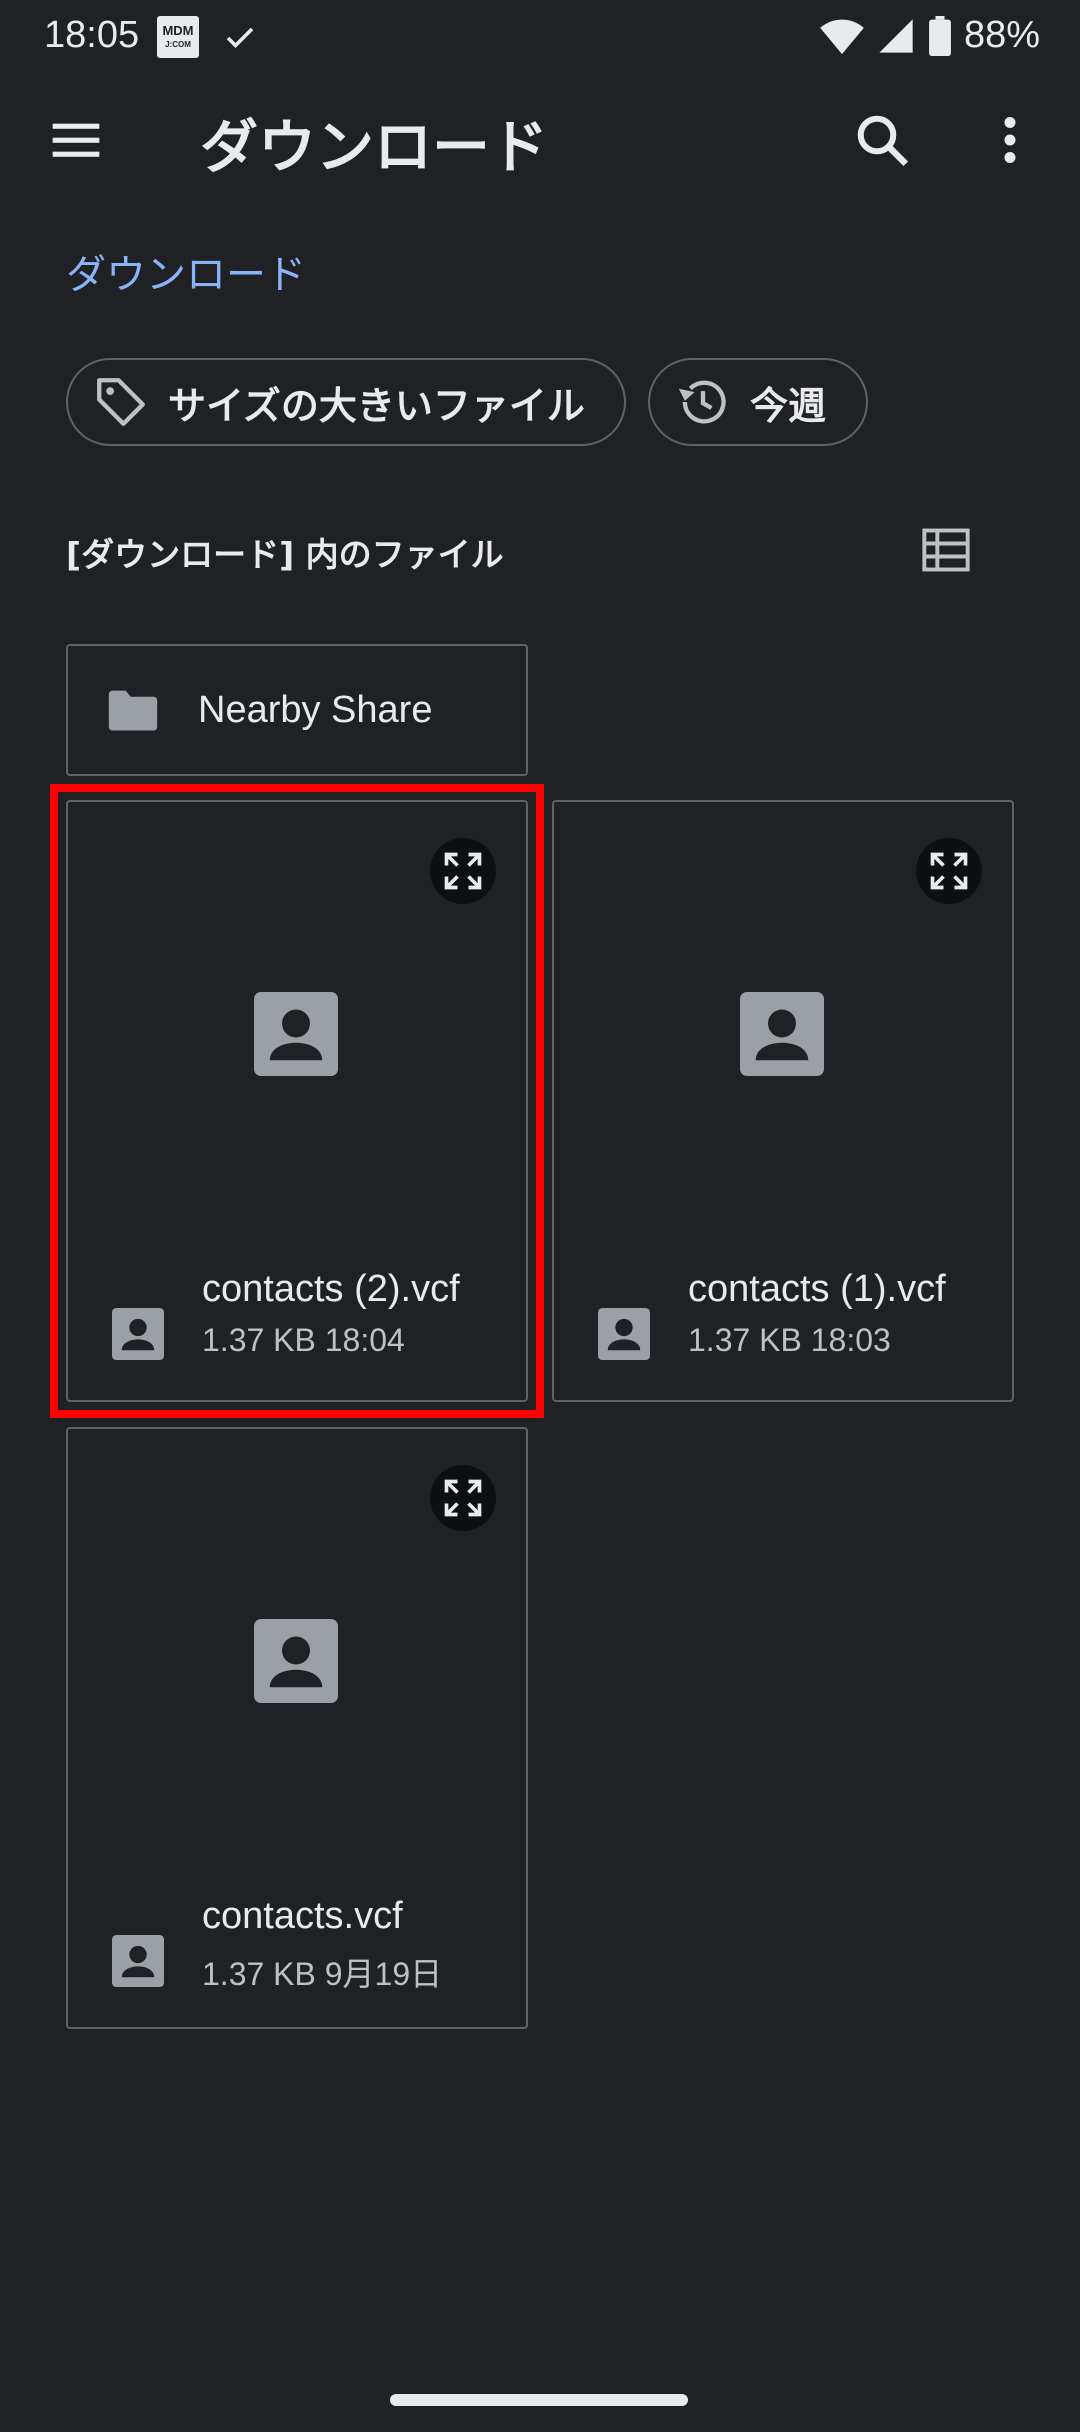  Describe the element at coordinates (789, 1340) in the screenshot. I see `file-meta: 1.37 KB 18:03` at that location.